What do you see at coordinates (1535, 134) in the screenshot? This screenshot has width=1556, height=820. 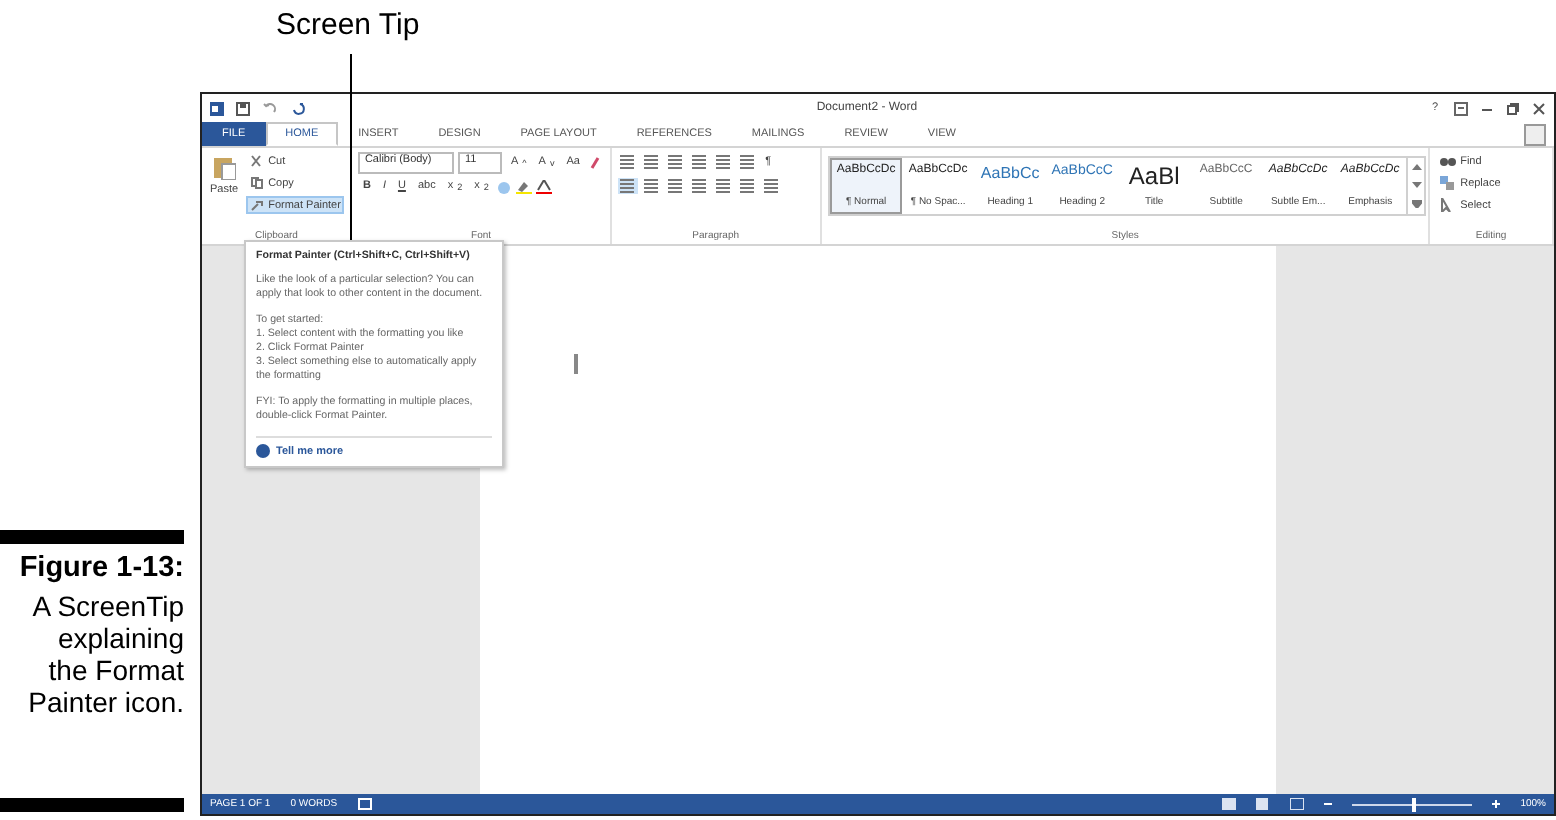 I see `user-avatar` at bounding box center [1535, 134].